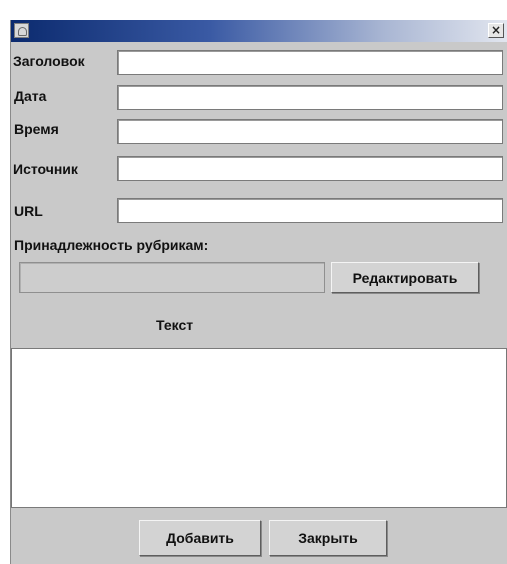 Image resolution: width=507 pixels, height=564 pixels. What do you see at coordinates (21, 30) in the screenshot?
I see `app-icon` at bounding box center [21, 30].